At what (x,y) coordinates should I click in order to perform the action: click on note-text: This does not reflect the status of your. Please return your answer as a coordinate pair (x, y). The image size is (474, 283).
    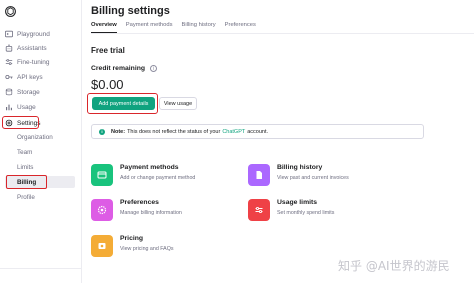
    Looking at the image, I should click on (174, 131).